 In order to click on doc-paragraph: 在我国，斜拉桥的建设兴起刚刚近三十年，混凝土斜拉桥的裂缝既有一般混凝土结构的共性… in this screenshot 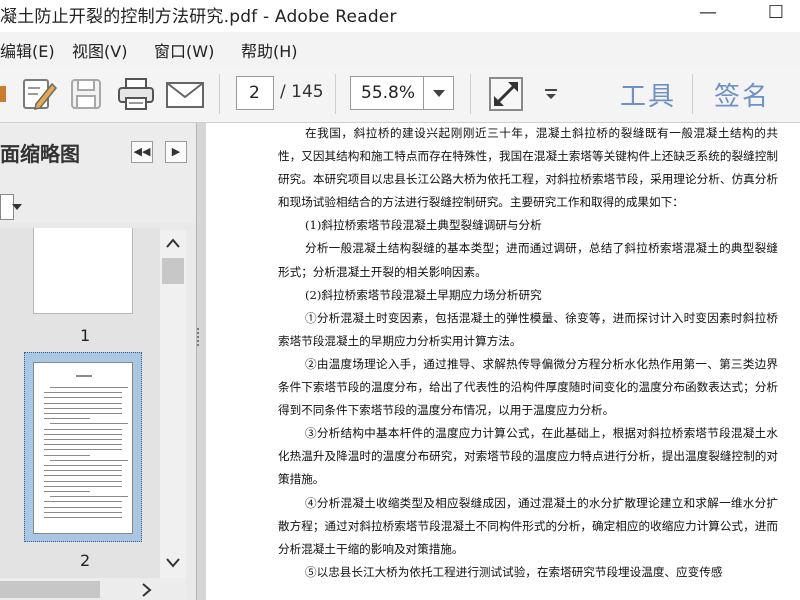, I will do `click(528, 168)`.